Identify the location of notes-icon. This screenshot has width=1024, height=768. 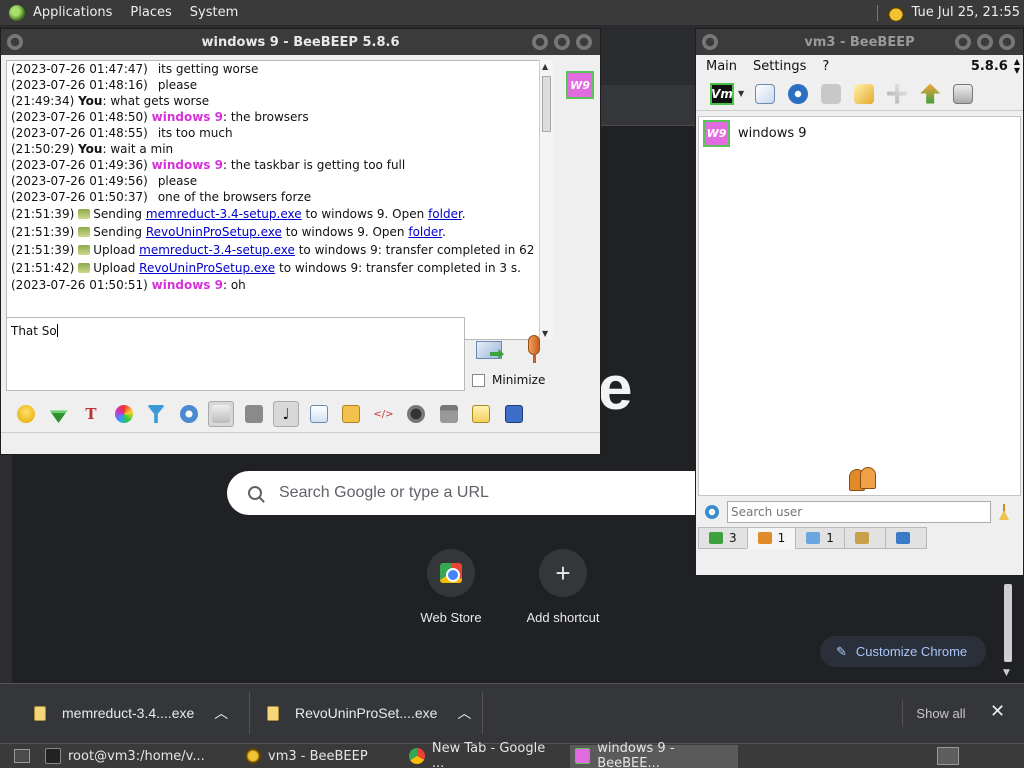
(481, 414).